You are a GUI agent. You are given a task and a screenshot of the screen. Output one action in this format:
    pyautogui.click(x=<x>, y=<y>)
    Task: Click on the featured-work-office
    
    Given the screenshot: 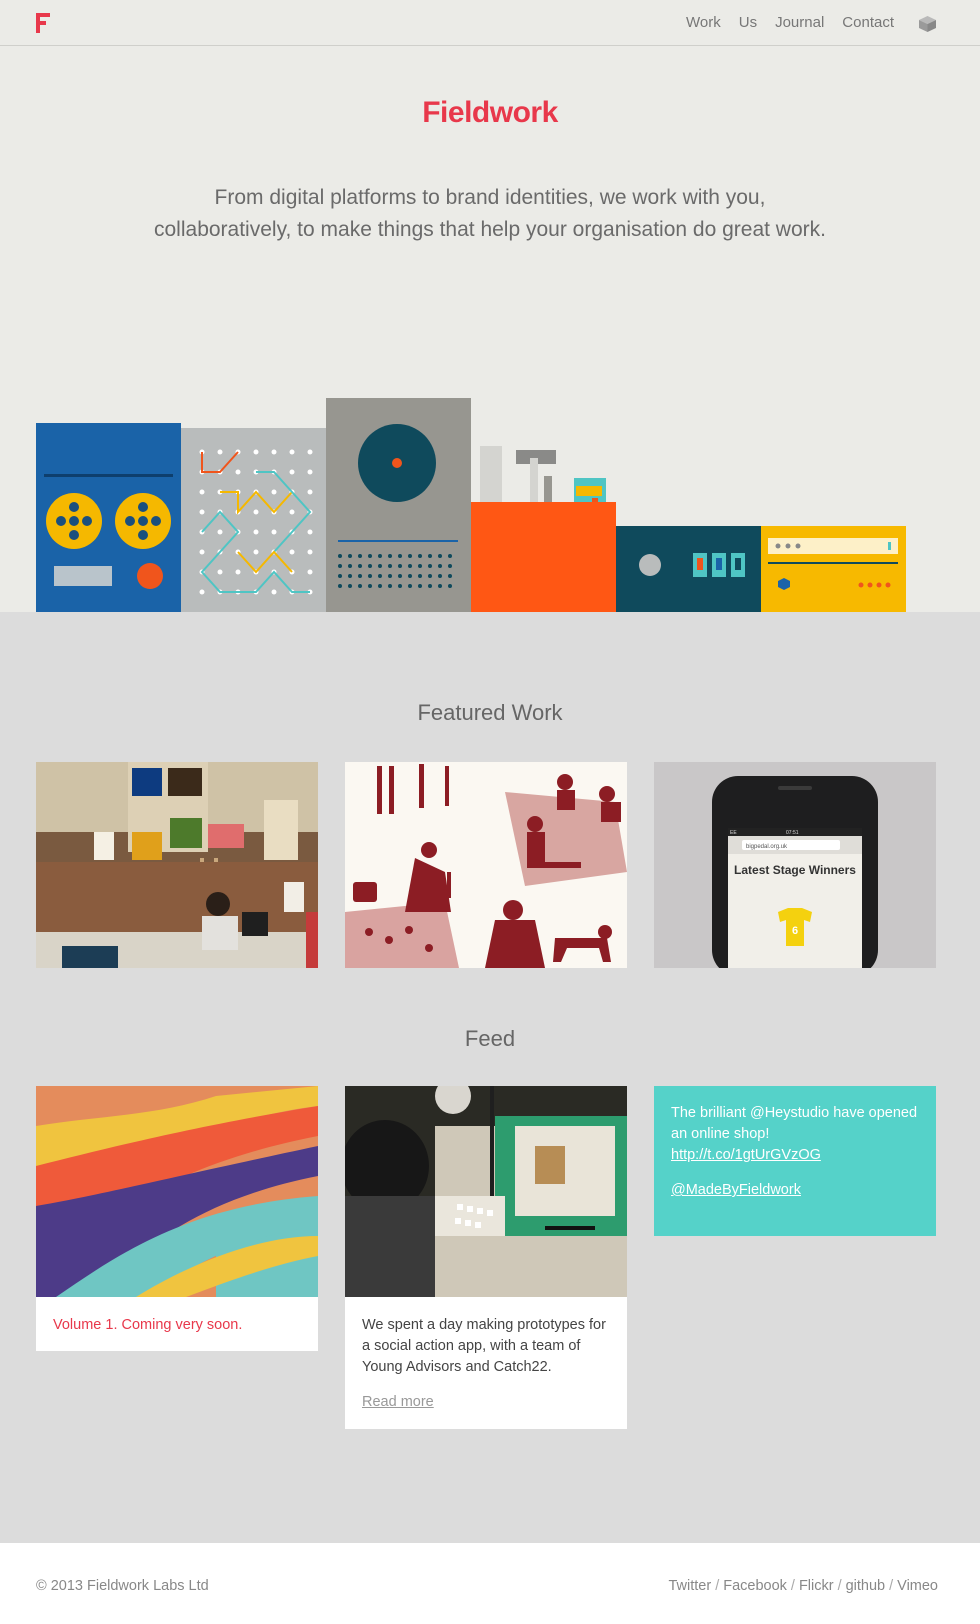 What is the action you would take?
    pyautogui.click(x=177, y=865)
    